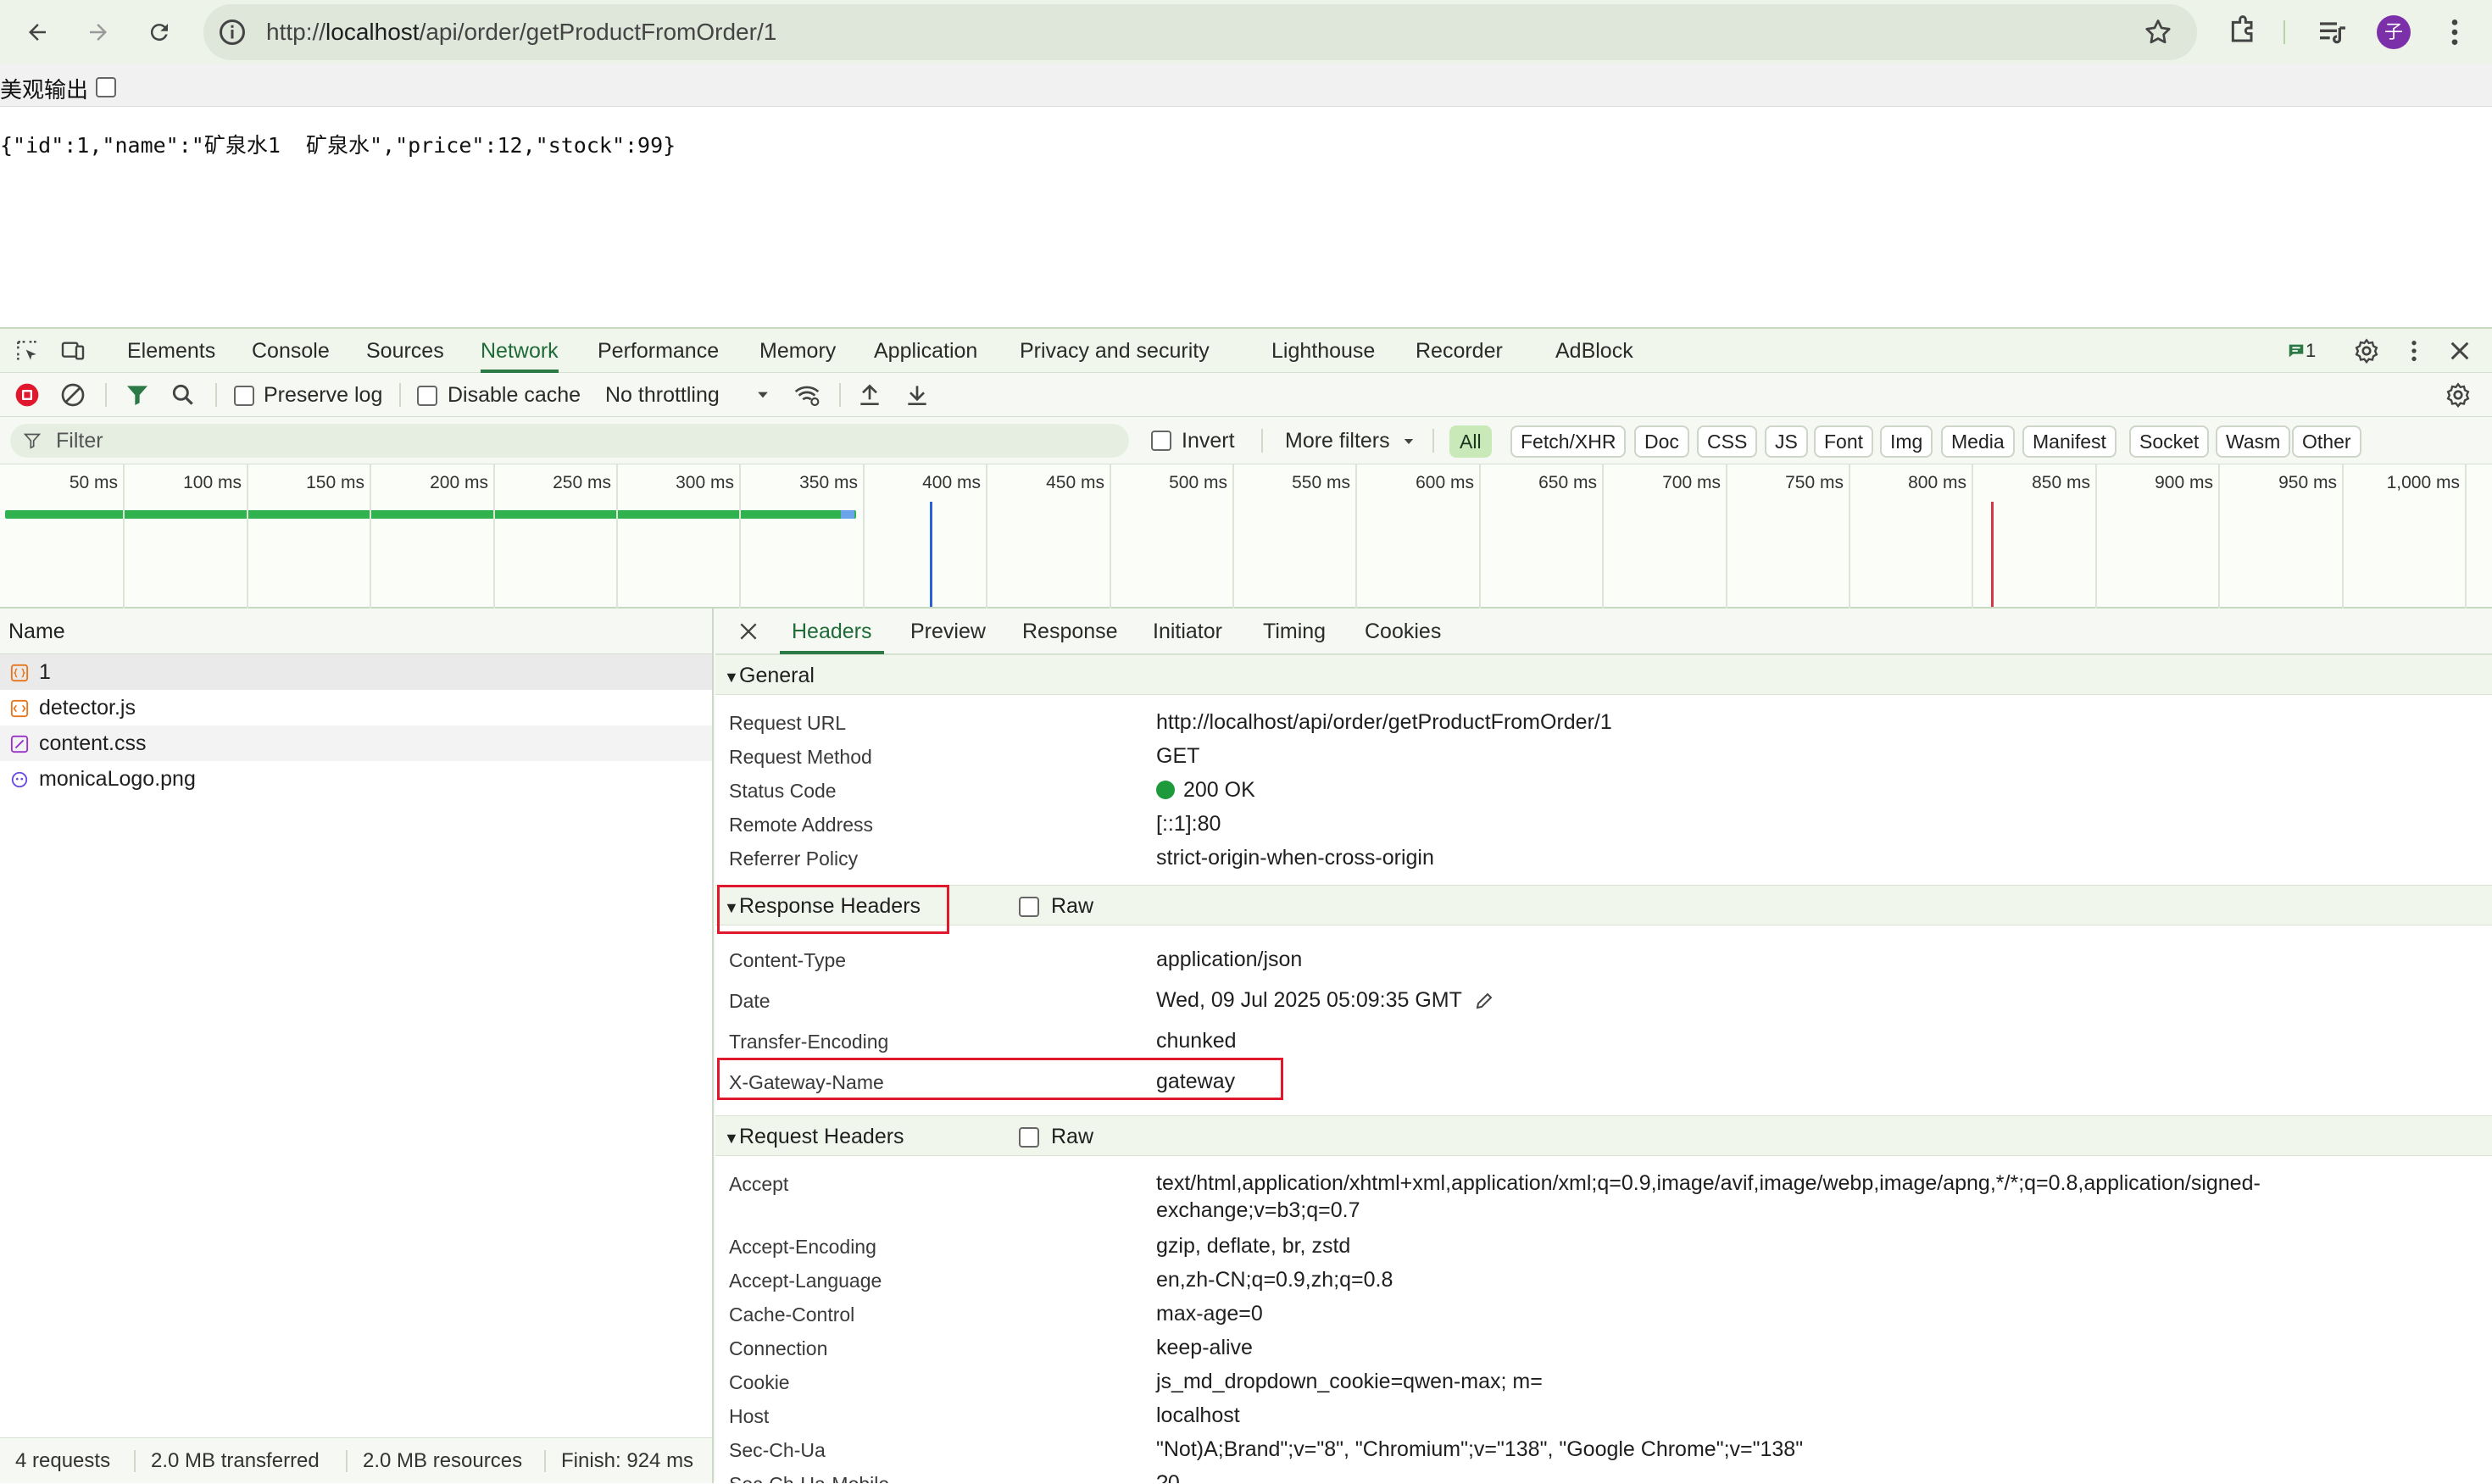 The width and height of the screenshot is (2492, 1484). What do you see at coordinates (1786, 442) in the screenshot?
I see `filter-chip-js: JS` at bounding box center [1786, 442].